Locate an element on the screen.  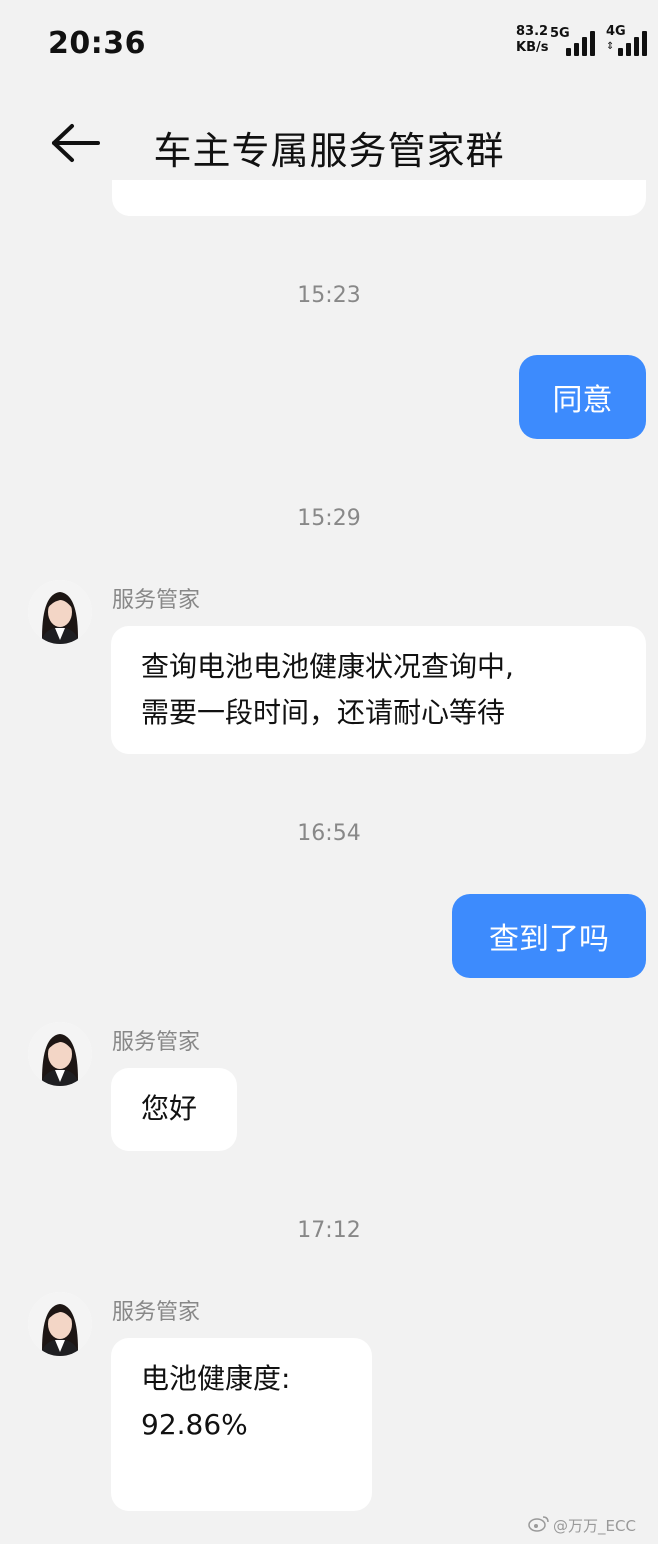
status-bar: 20:36 83.2 KB/s 5G 4G ⇕ is located at coordinates (329, 44).